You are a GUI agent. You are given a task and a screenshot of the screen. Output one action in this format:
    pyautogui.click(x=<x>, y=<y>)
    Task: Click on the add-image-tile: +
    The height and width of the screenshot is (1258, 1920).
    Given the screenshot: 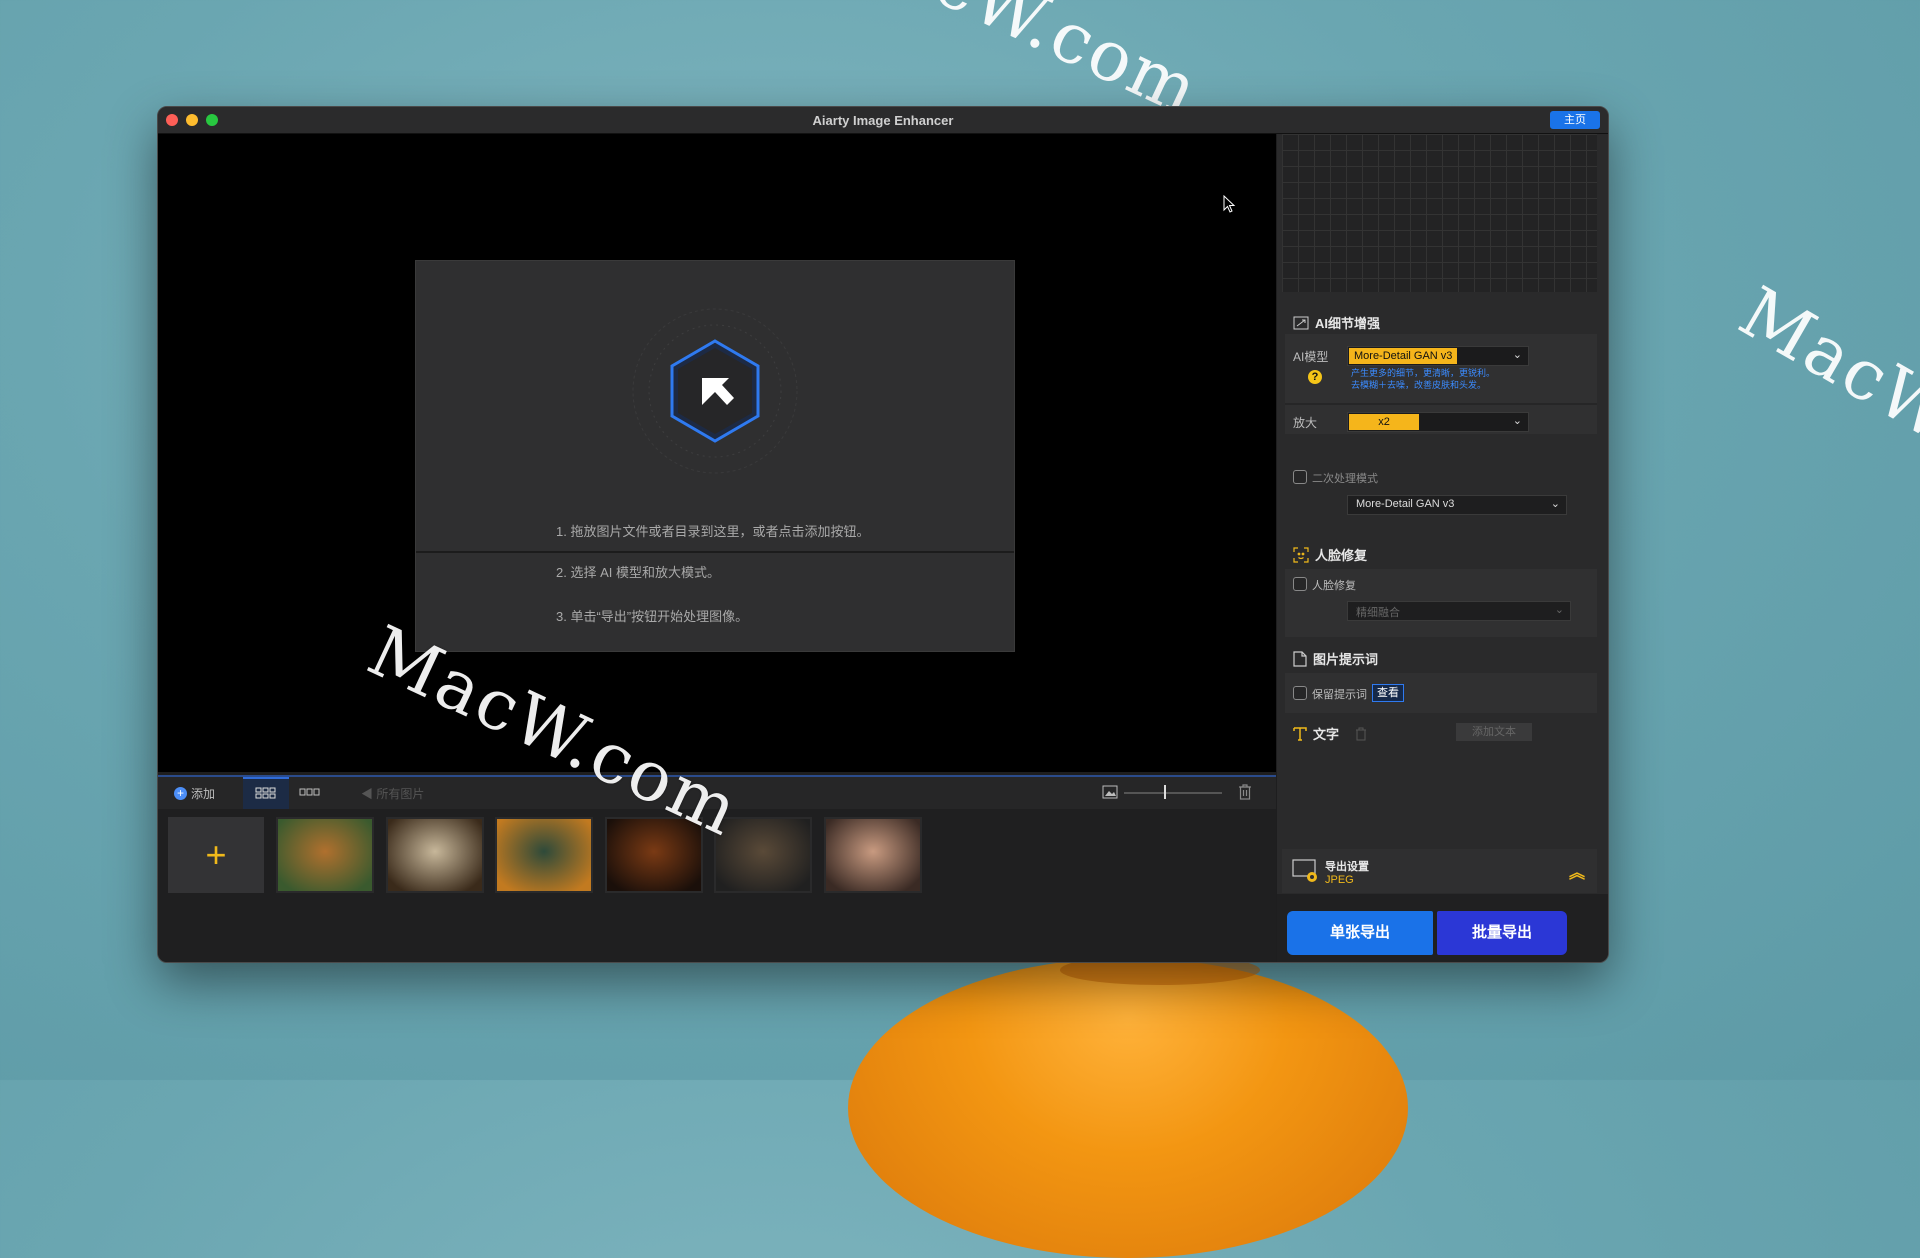 What is the action you would take?
    pyautogui.click(x=216, y=855)
    